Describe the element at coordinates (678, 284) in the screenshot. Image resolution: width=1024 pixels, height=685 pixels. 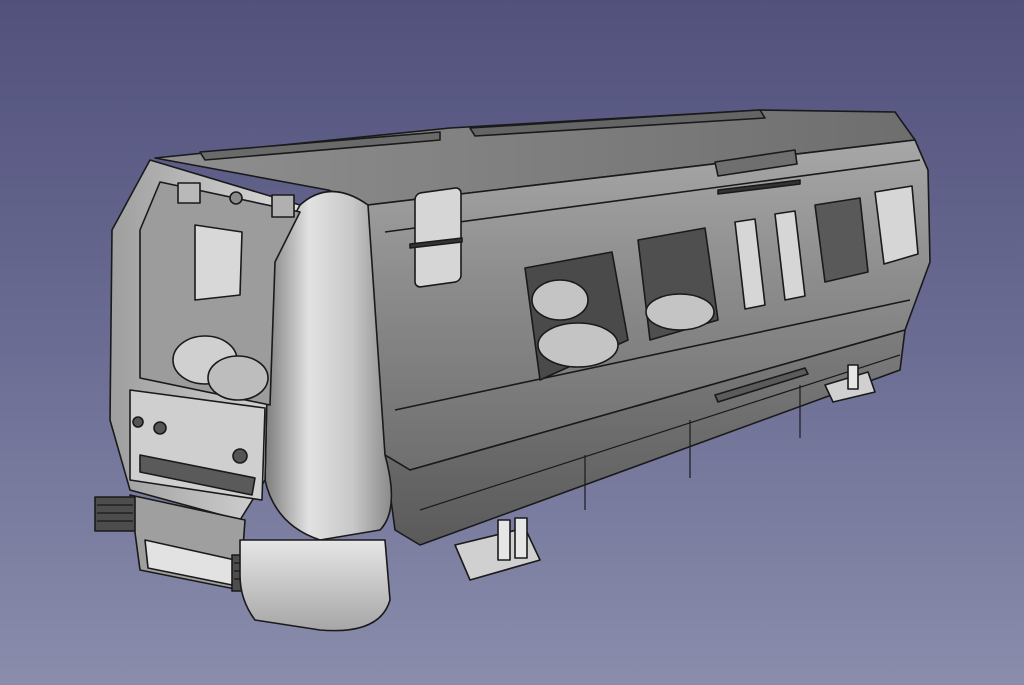
I see `window-3-open` at that location.